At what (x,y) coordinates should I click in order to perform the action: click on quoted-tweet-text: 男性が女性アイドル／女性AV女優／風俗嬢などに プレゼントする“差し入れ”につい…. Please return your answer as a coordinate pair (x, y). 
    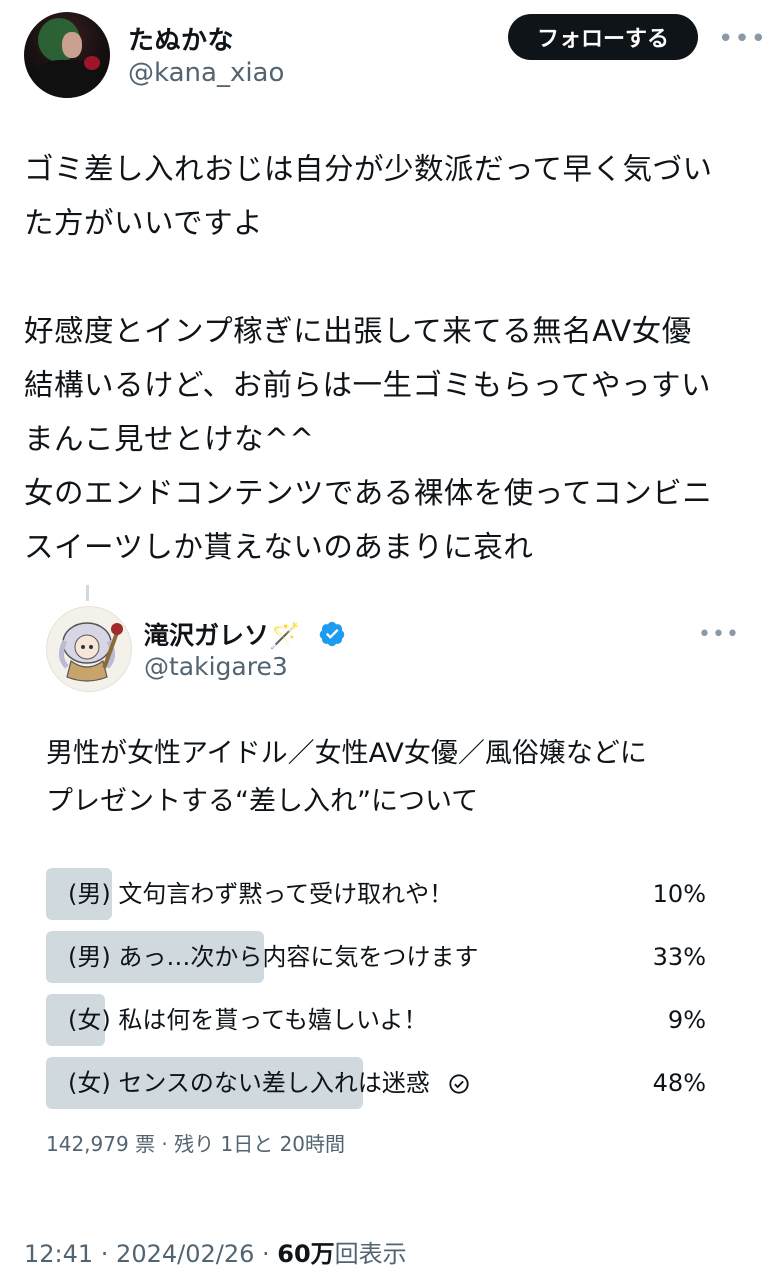
    Looking at the image, I should click on (346, 777).